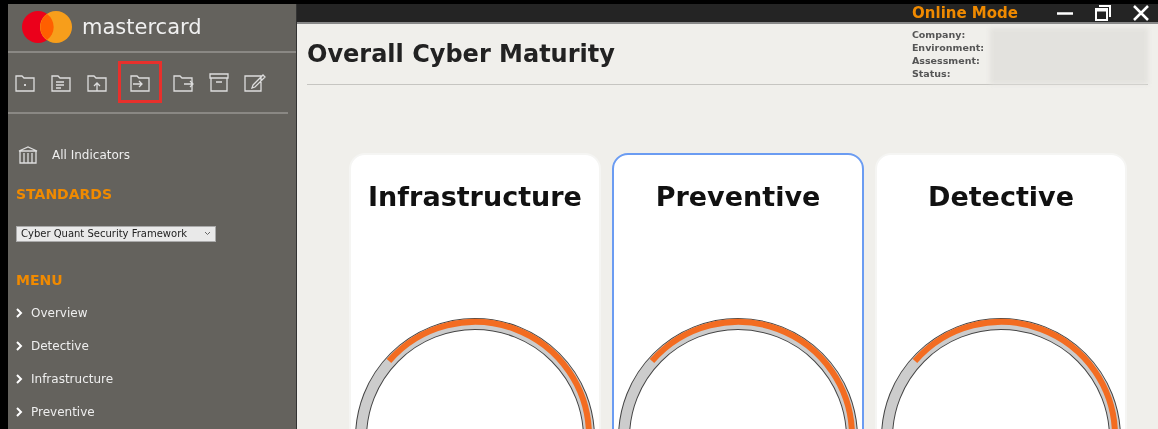  What do you see at coordinates (140, 82) in the screenshot?
I see `toolbar-button` at bounding box center [140, 82].